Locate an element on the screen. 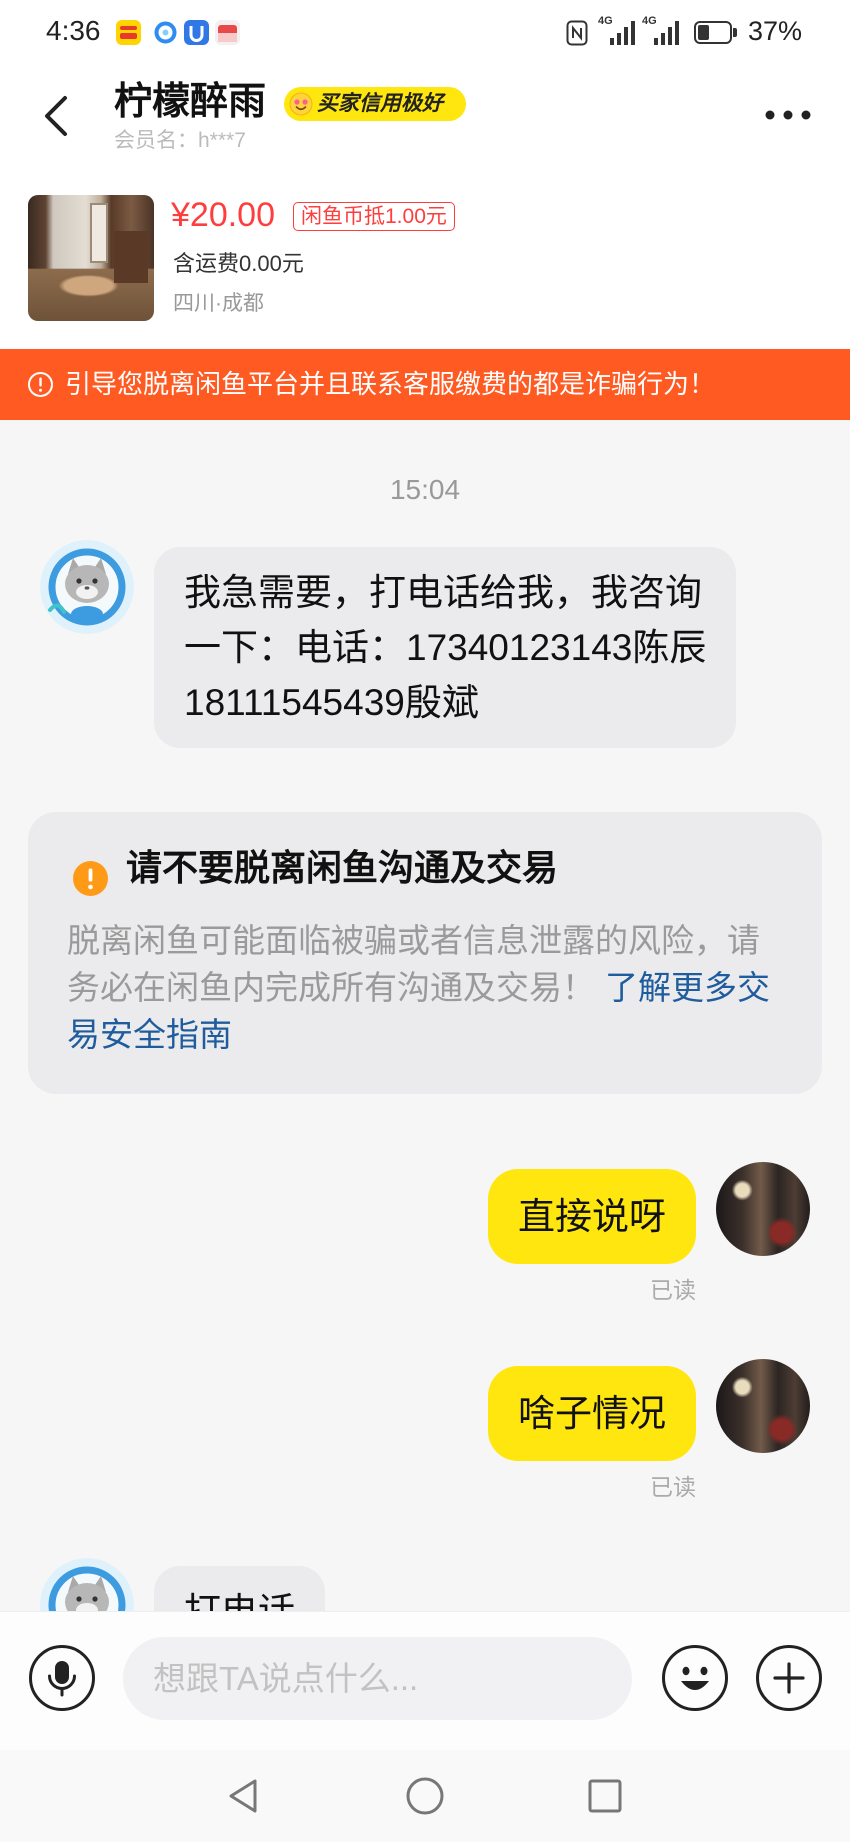  incoming-message-bubble: 打电话 is located at coordinates (239, 1588).